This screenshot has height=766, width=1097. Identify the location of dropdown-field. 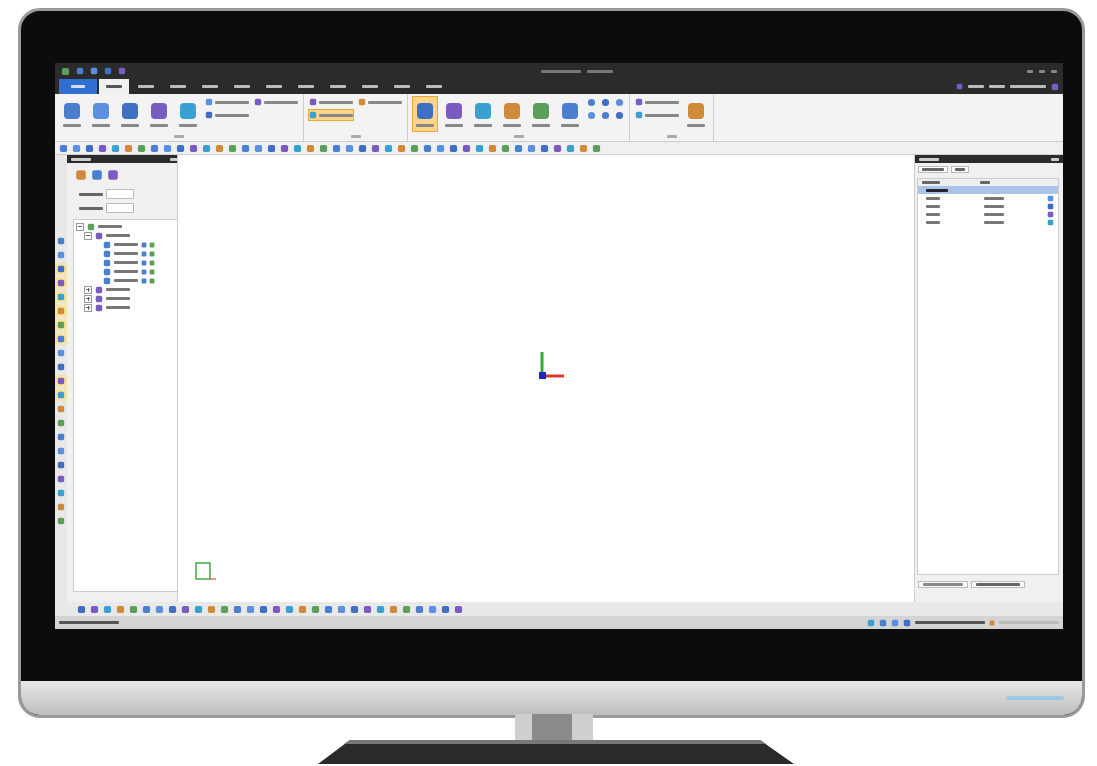
(998, 584).